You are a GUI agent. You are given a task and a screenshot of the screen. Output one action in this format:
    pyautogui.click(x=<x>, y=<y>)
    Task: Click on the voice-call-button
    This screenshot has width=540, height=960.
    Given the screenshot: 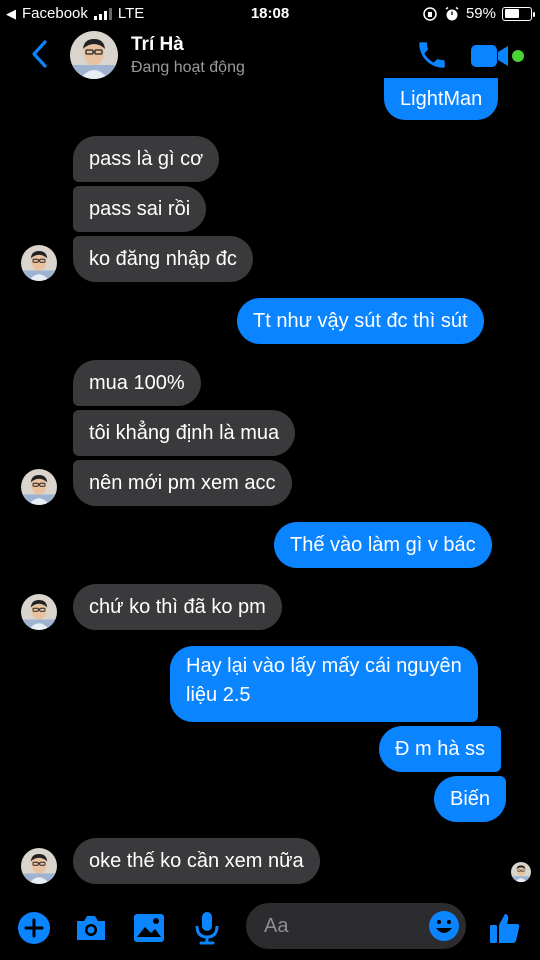 What is the action you would take?
    pyautogui.click(x=432, y=55)
    